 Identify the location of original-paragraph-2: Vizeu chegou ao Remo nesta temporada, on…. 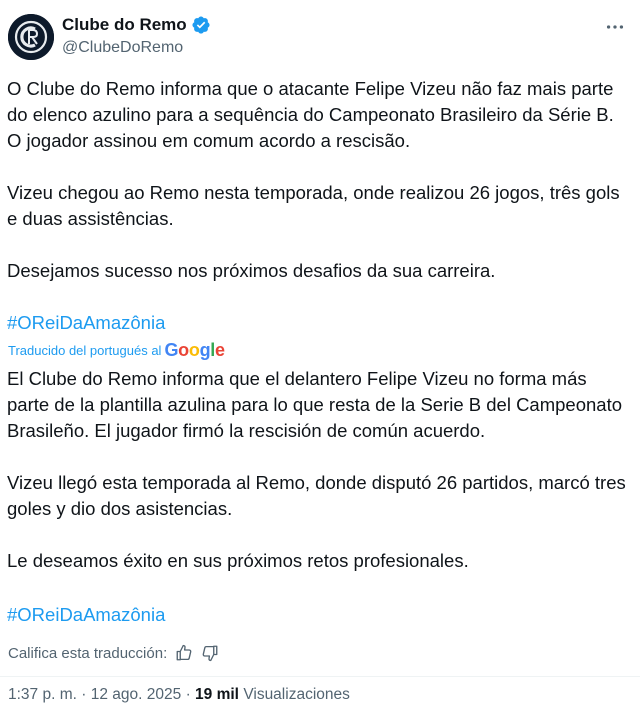
(313, 205).